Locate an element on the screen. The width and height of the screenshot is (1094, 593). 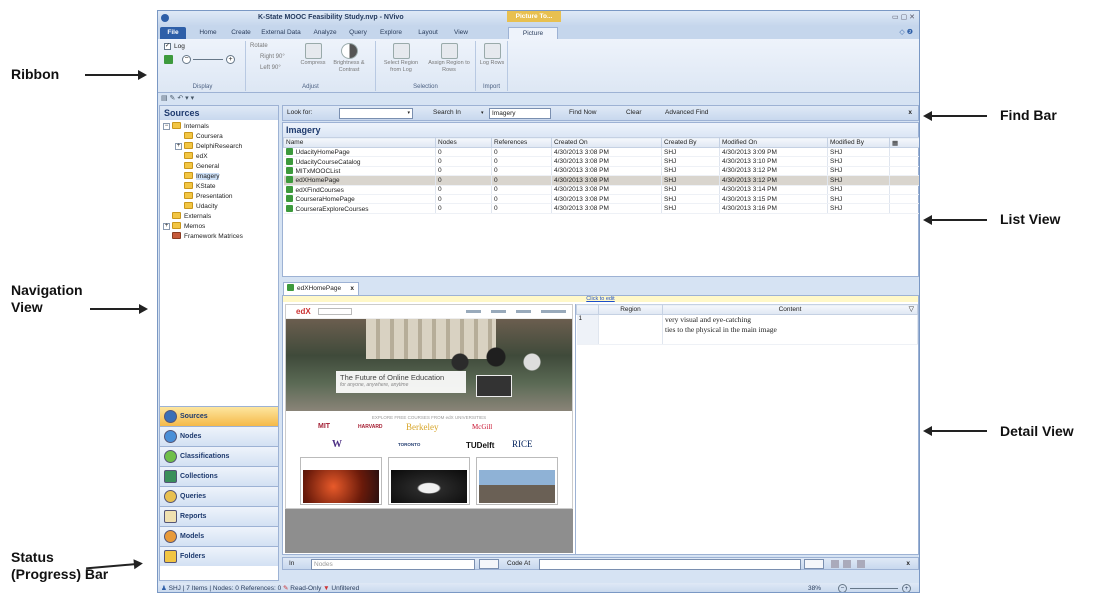
code-at-input is located at coordinates (670, 564).